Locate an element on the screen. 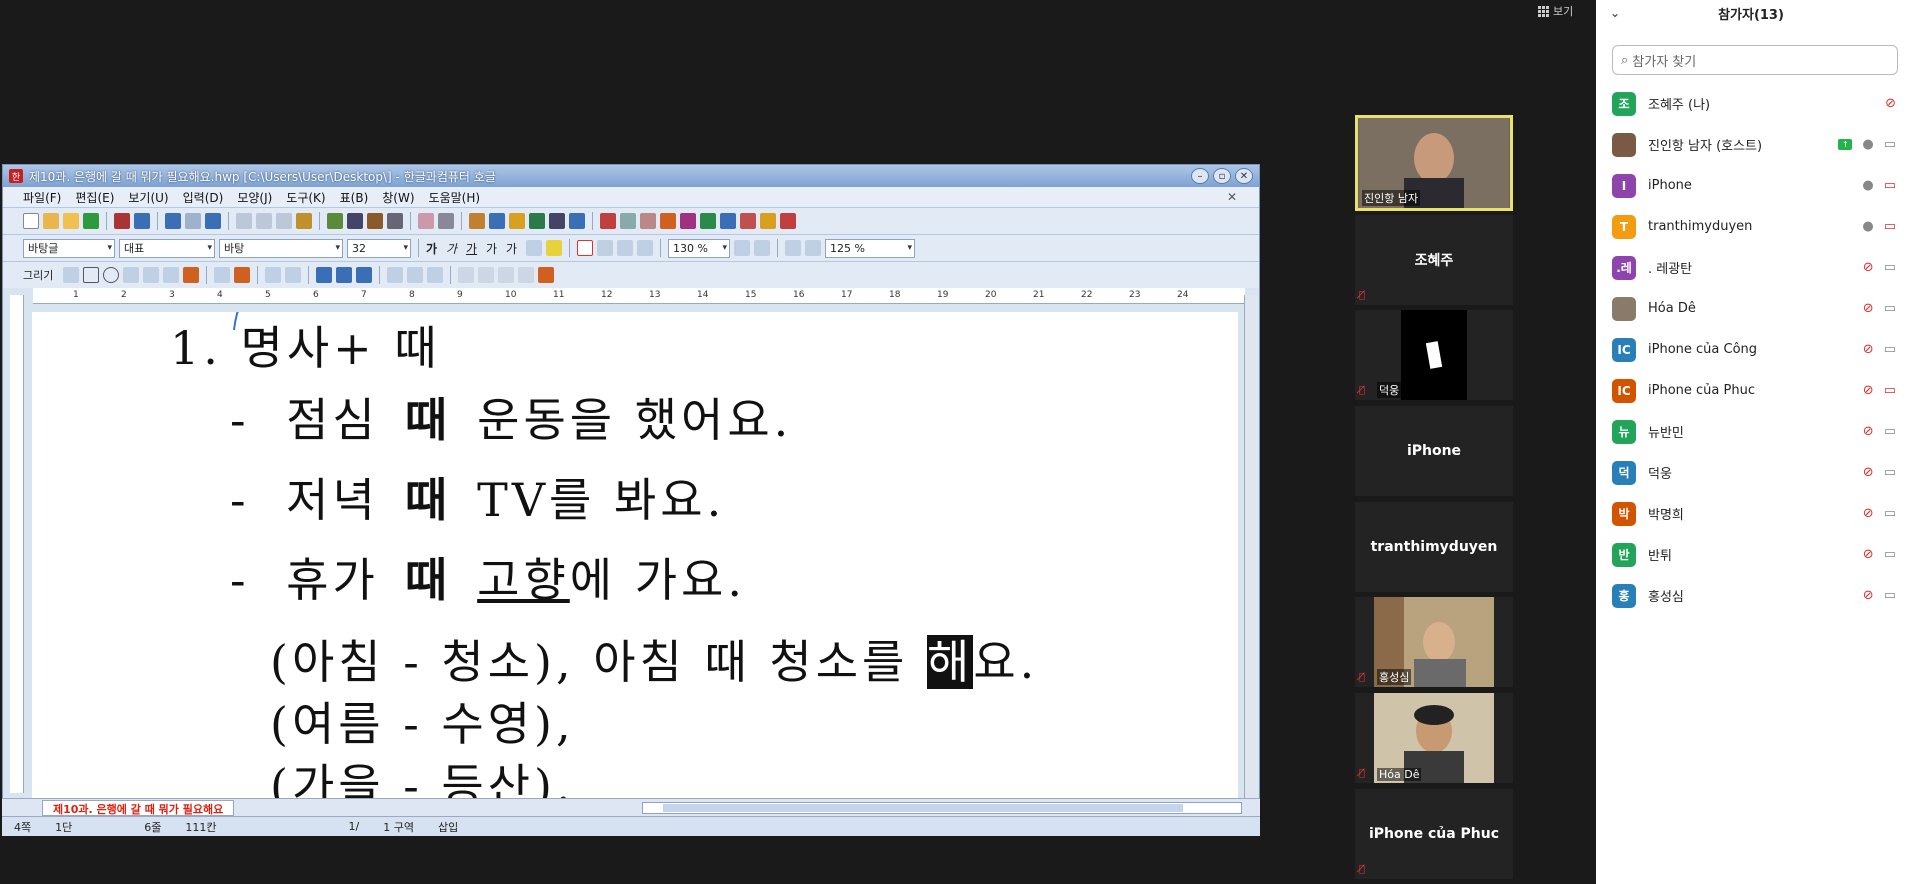 Image resolution: width=1906 pixels, height=884 pixels. order-icon is located at coordinates (526, 275).